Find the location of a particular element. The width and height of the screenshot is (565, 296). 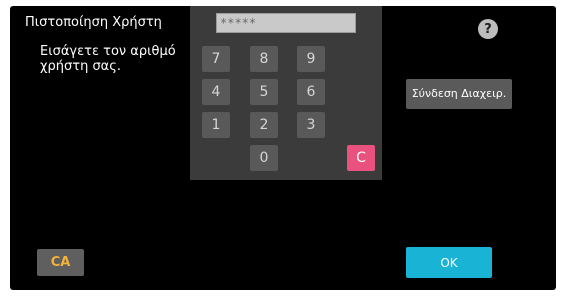

key-6: 6 is located at coordinates (311, 92).